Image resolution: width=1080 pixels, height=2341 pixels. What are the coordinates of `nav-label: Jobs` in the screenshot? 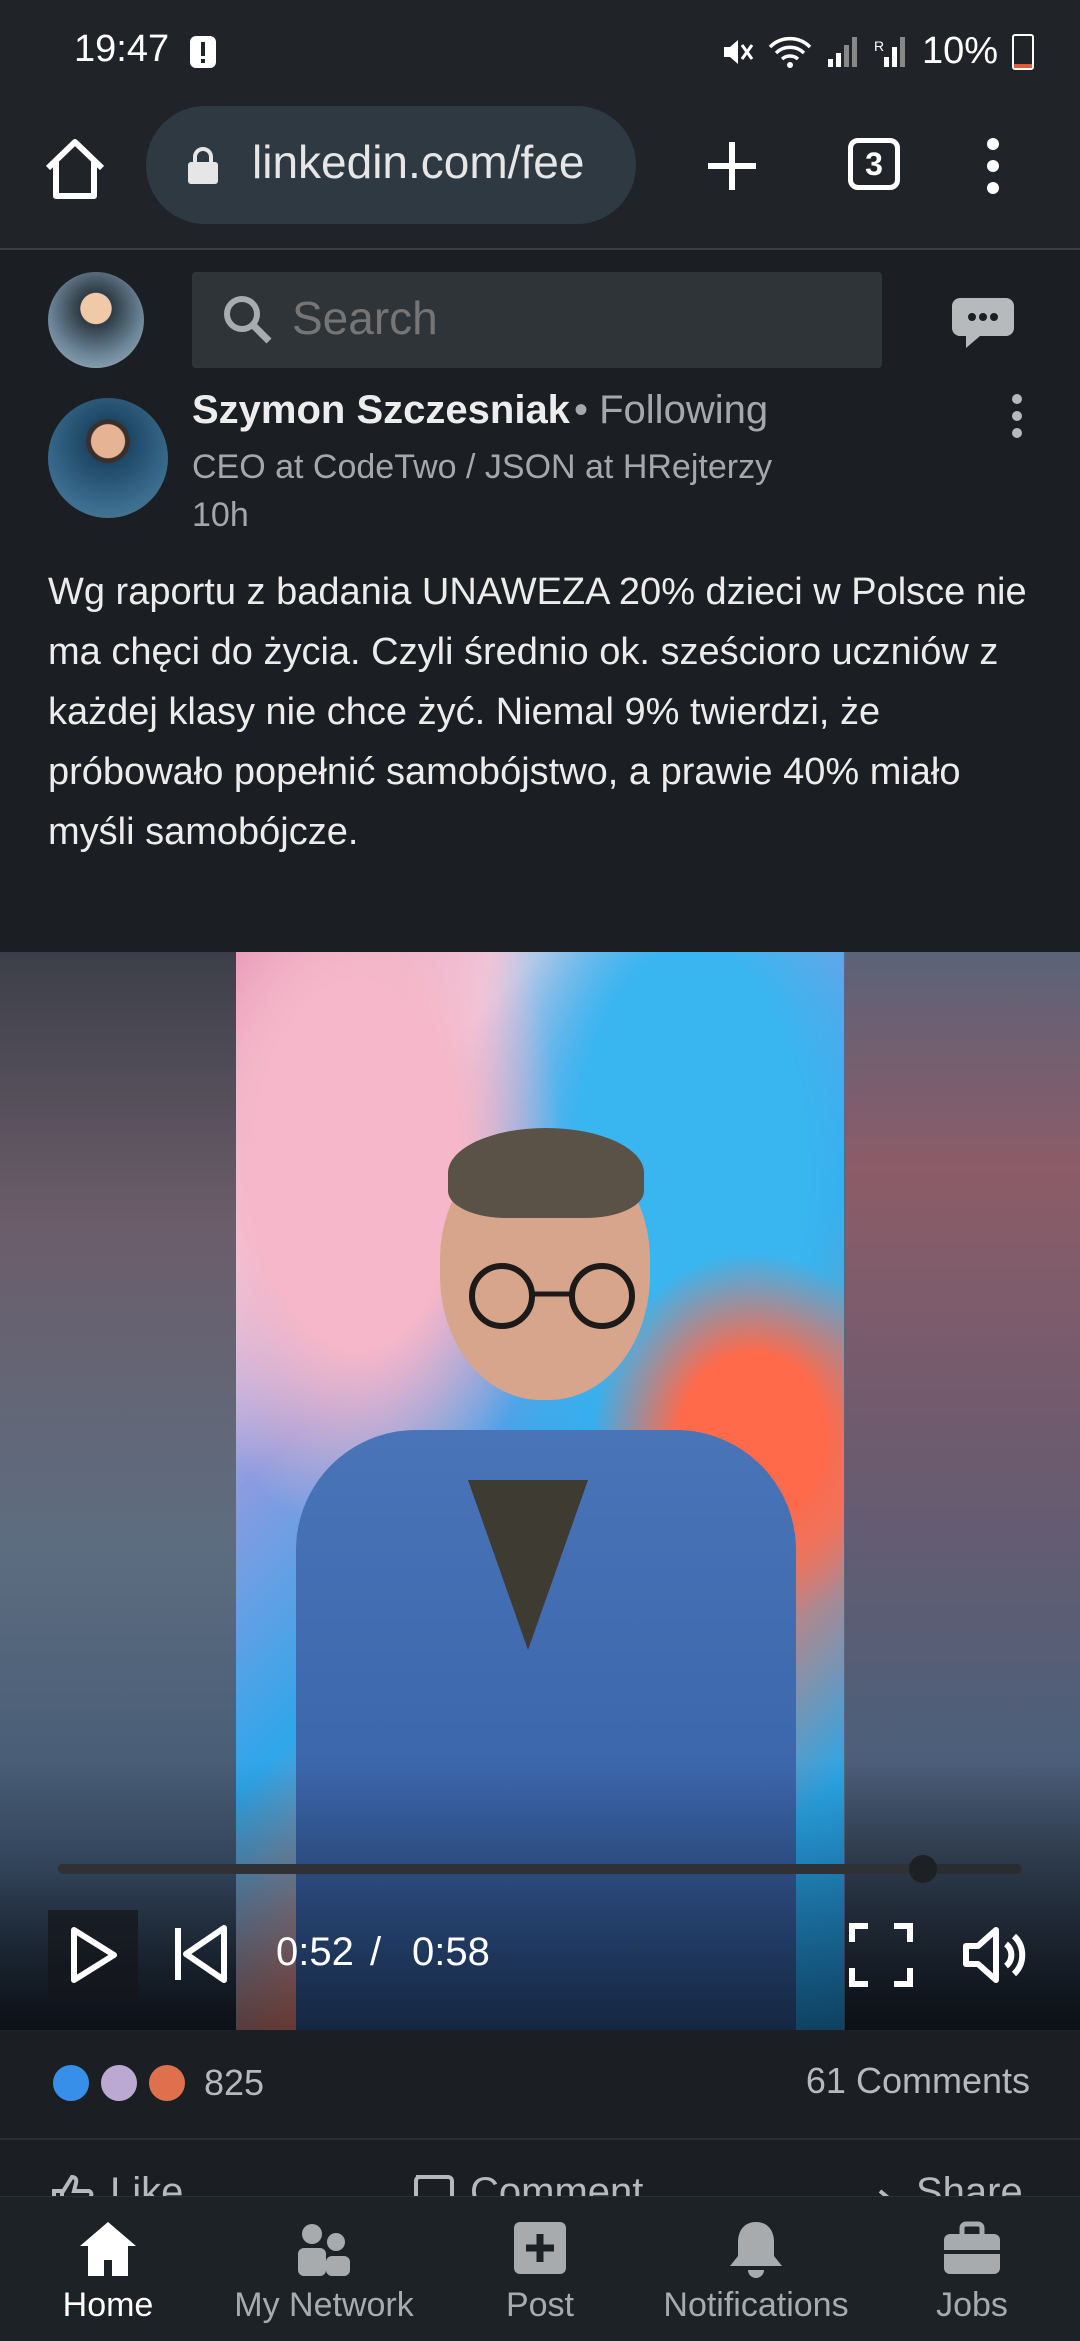 It's located at (972, 2305).